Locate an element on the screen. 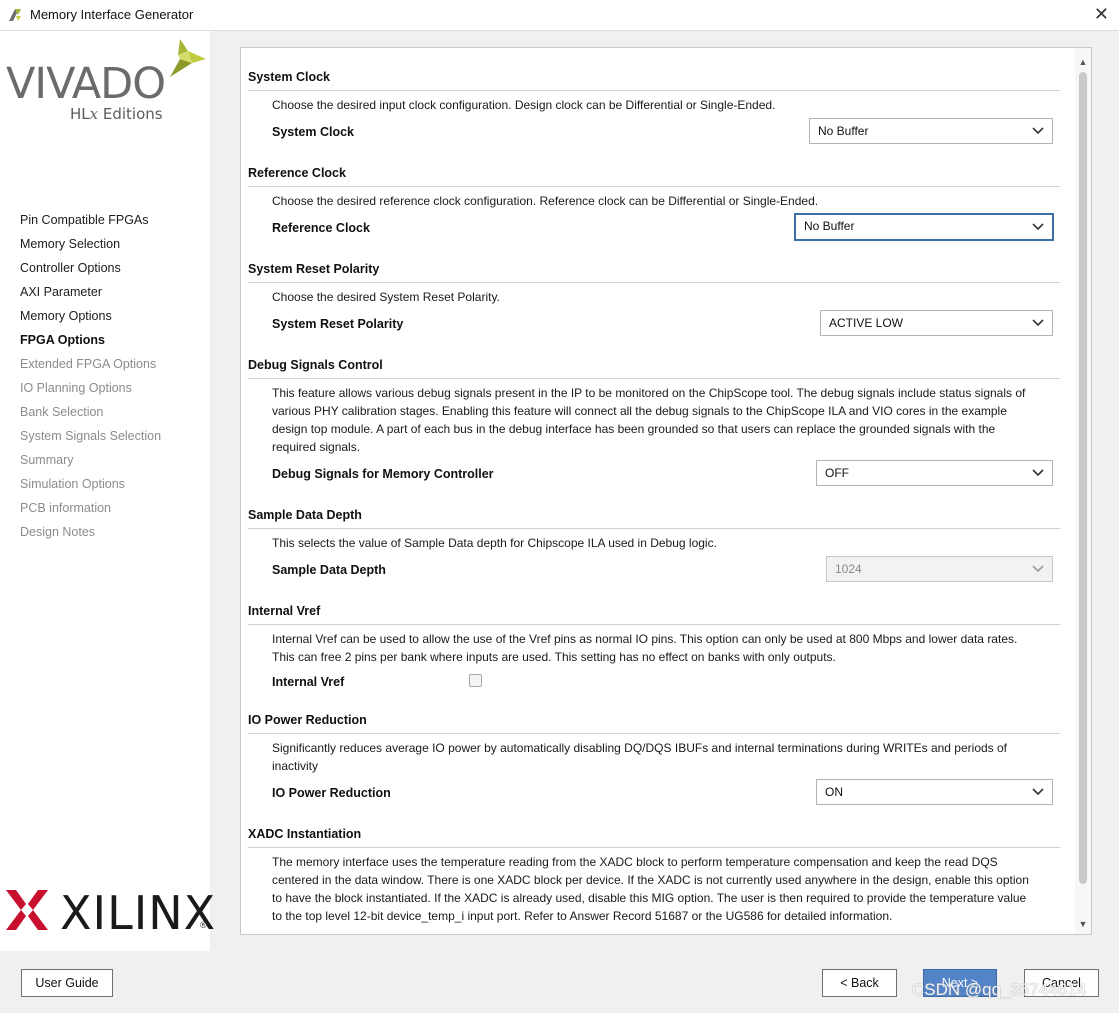 The image size is (1119, 1013). section-title: XADC Instantiation is located at coordinates (654, 837).